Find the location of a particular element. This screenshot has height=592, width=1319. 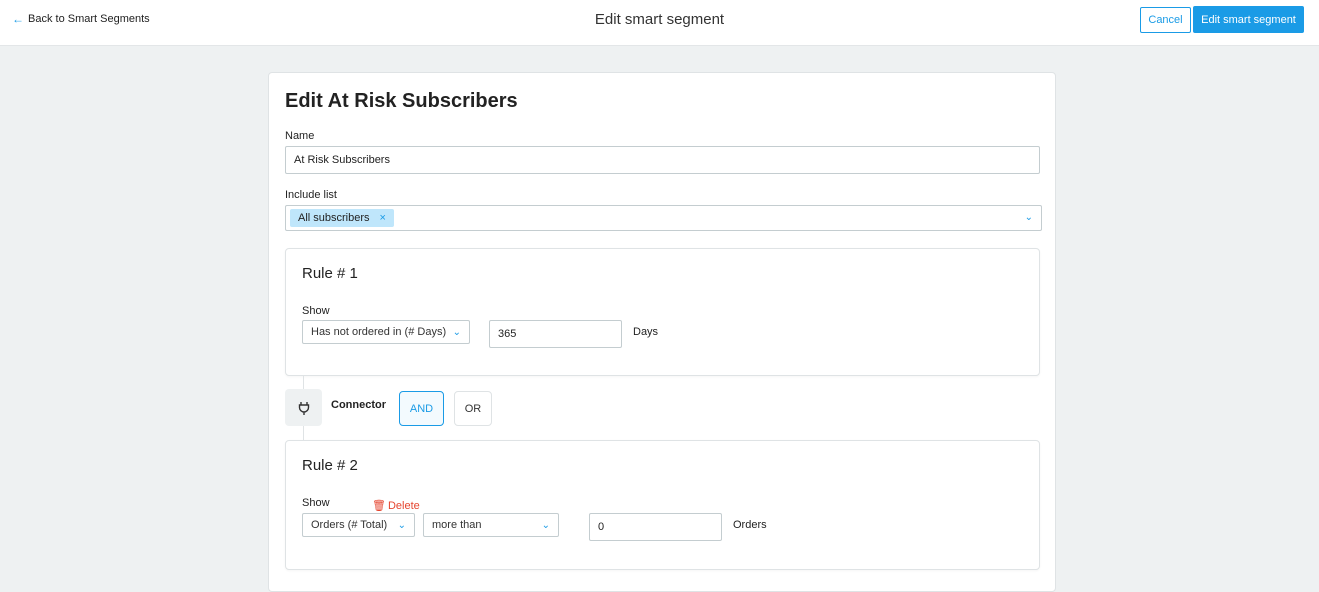

connector-icon-box is located at coordinates (303, 407).